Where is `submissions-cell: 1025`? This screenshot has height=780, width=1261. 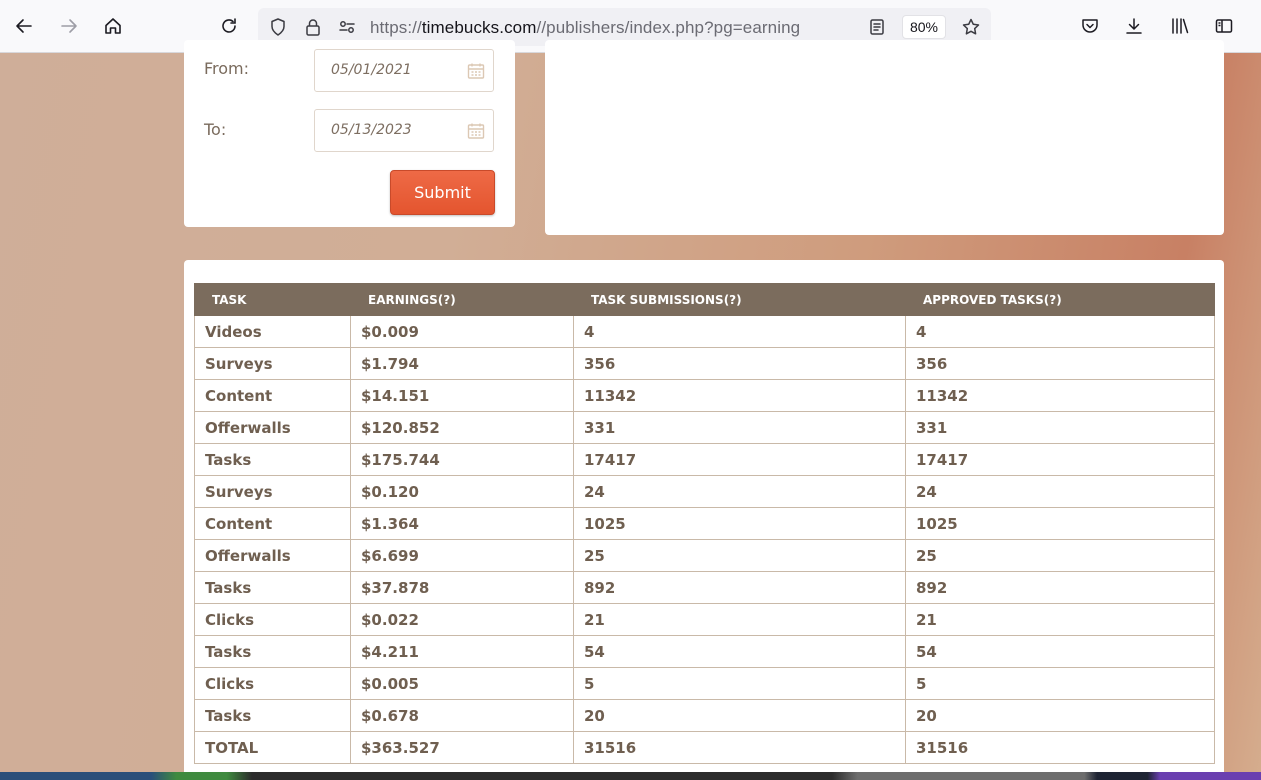 submissions-cell: 1025 is located at coordinates (739, 523).